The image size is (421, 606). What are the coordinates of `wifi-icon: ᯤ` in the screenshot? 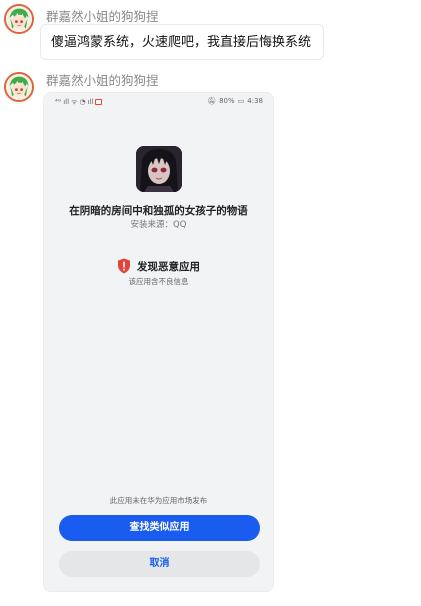 It's located at (74, 102).